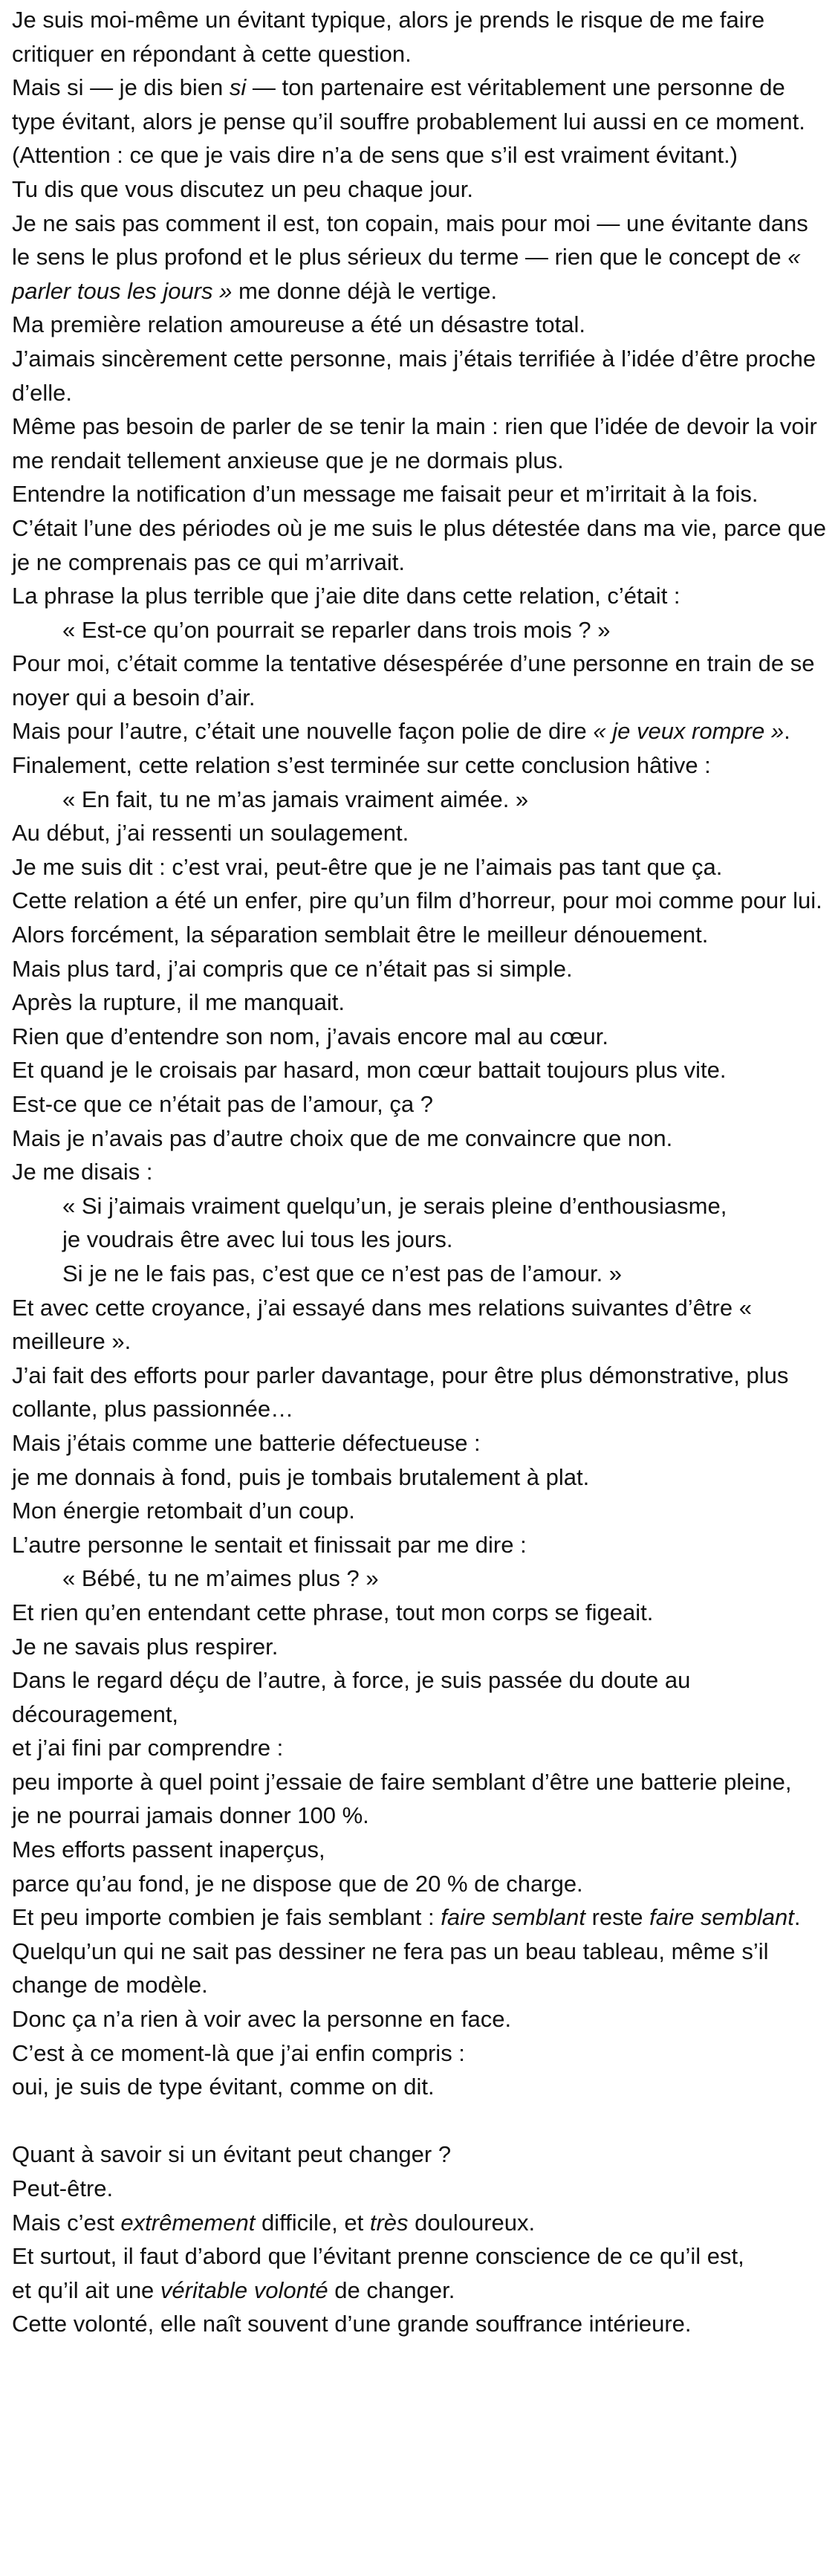  Describe the element at coordinates (210, 834) in the screenshot. I see `text-run: Au début, j’ai ressenti un soulagement.` at that location.